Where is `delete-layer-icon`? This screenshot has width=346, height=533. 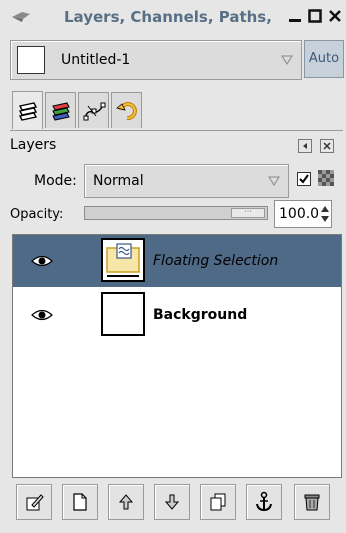 delete-layer-icon is located at coordinates (312, 502).